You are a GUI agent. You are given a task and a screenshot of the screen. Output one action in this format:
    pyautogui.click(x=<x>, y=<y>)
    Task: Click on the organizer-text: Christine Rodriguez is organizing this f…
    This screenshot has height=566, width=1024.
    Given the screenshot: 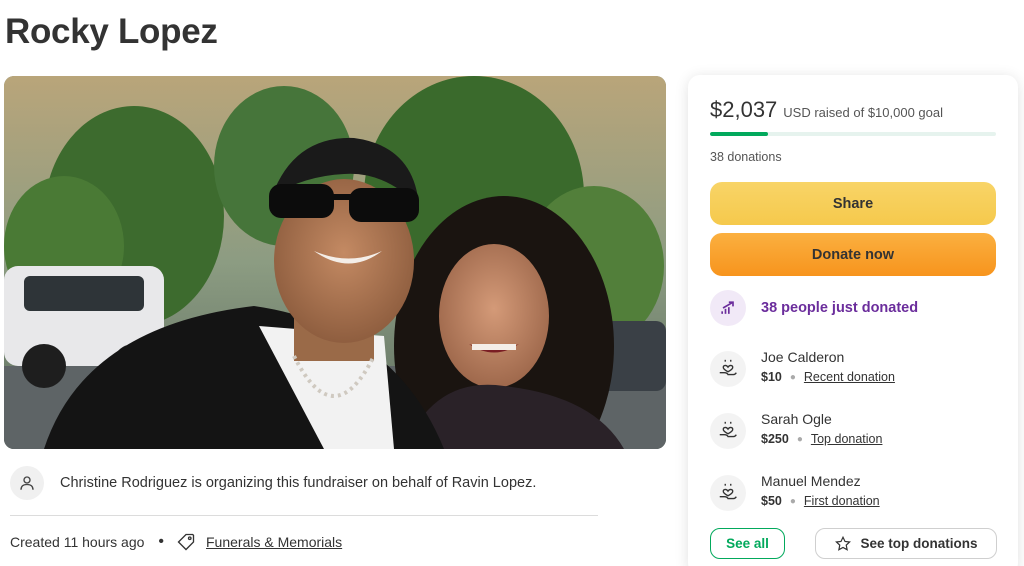 What is the action you would take?
    pyautogui.click(x=298, y=483)
    